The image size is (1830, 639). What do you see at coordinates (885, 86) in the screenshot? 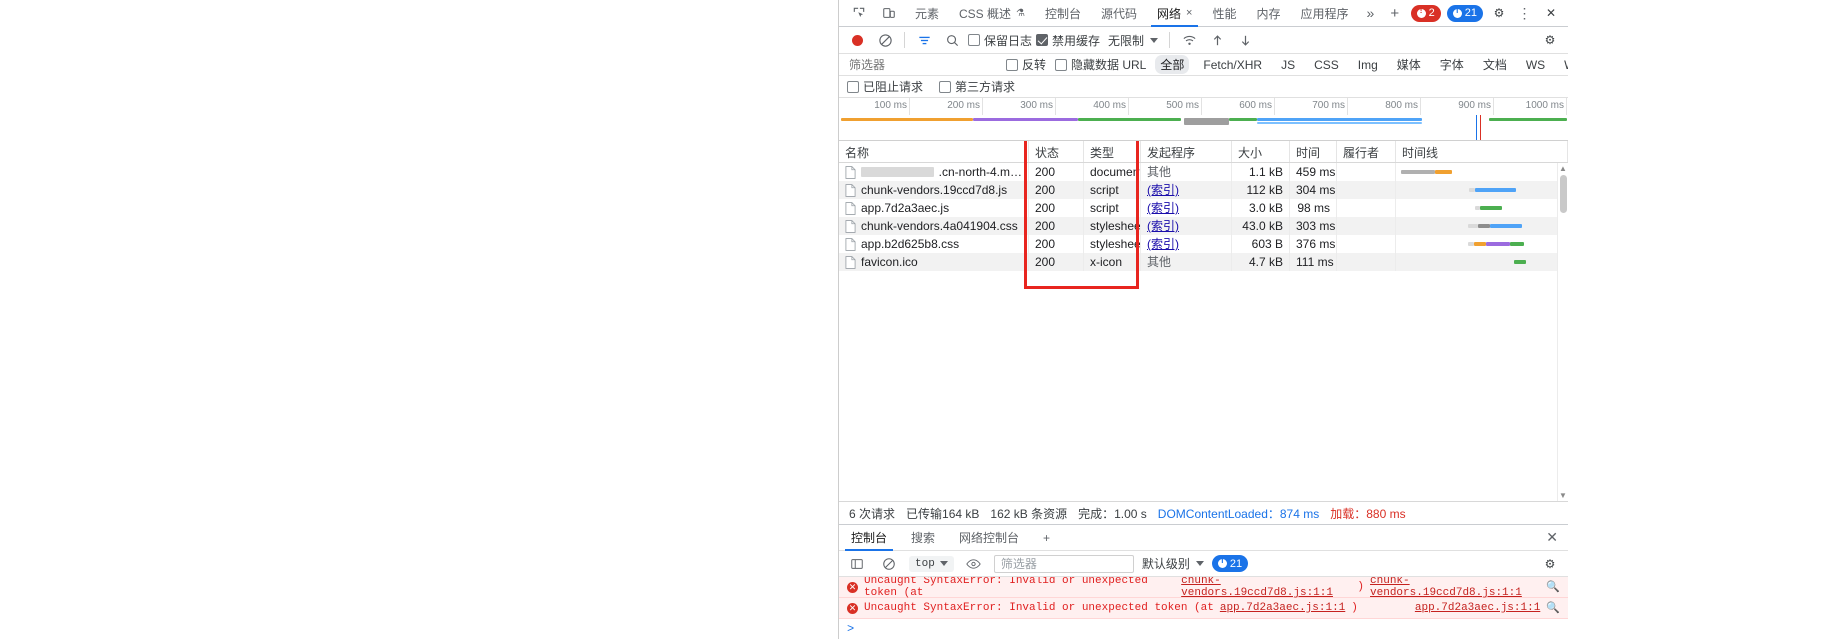
I see `blocked-requests-checkbox: 已阻止请求` at bounding box center [885, 86].